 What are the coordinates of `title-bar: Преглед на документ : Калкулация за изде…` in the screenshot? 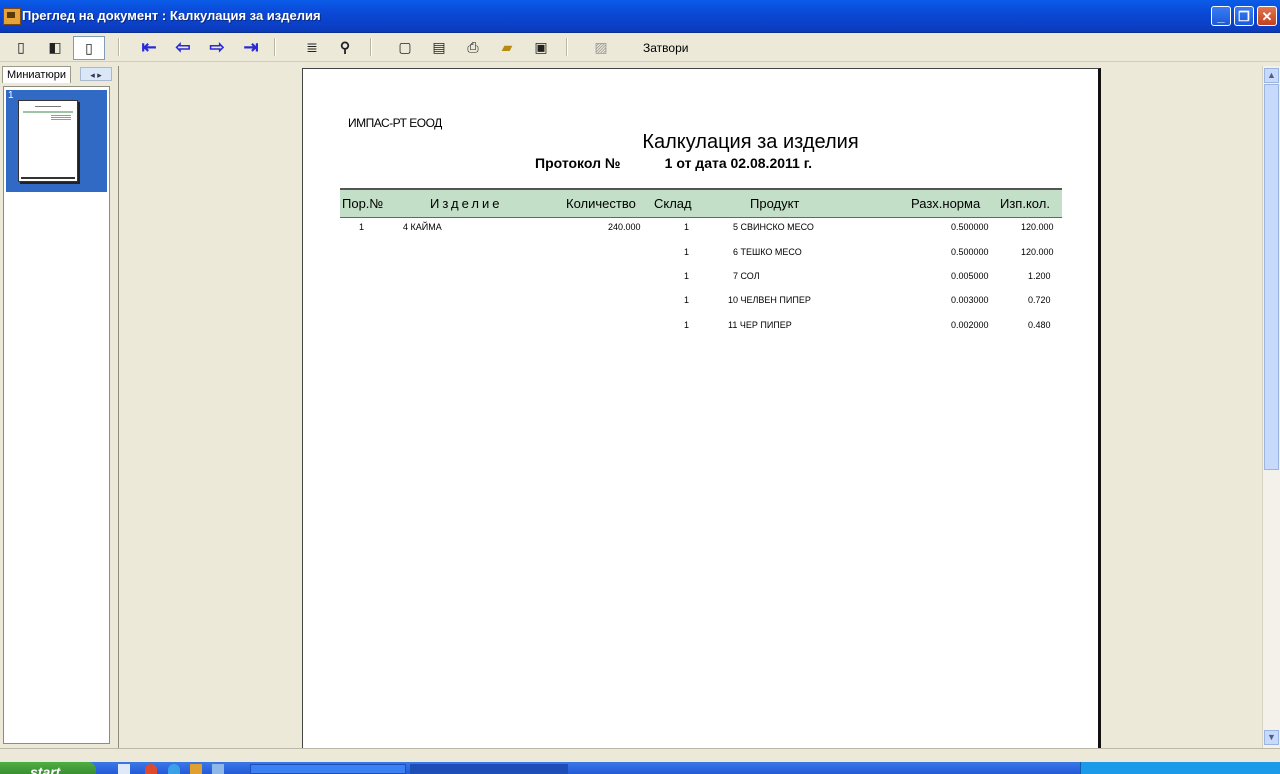 It's located at (640, 16).